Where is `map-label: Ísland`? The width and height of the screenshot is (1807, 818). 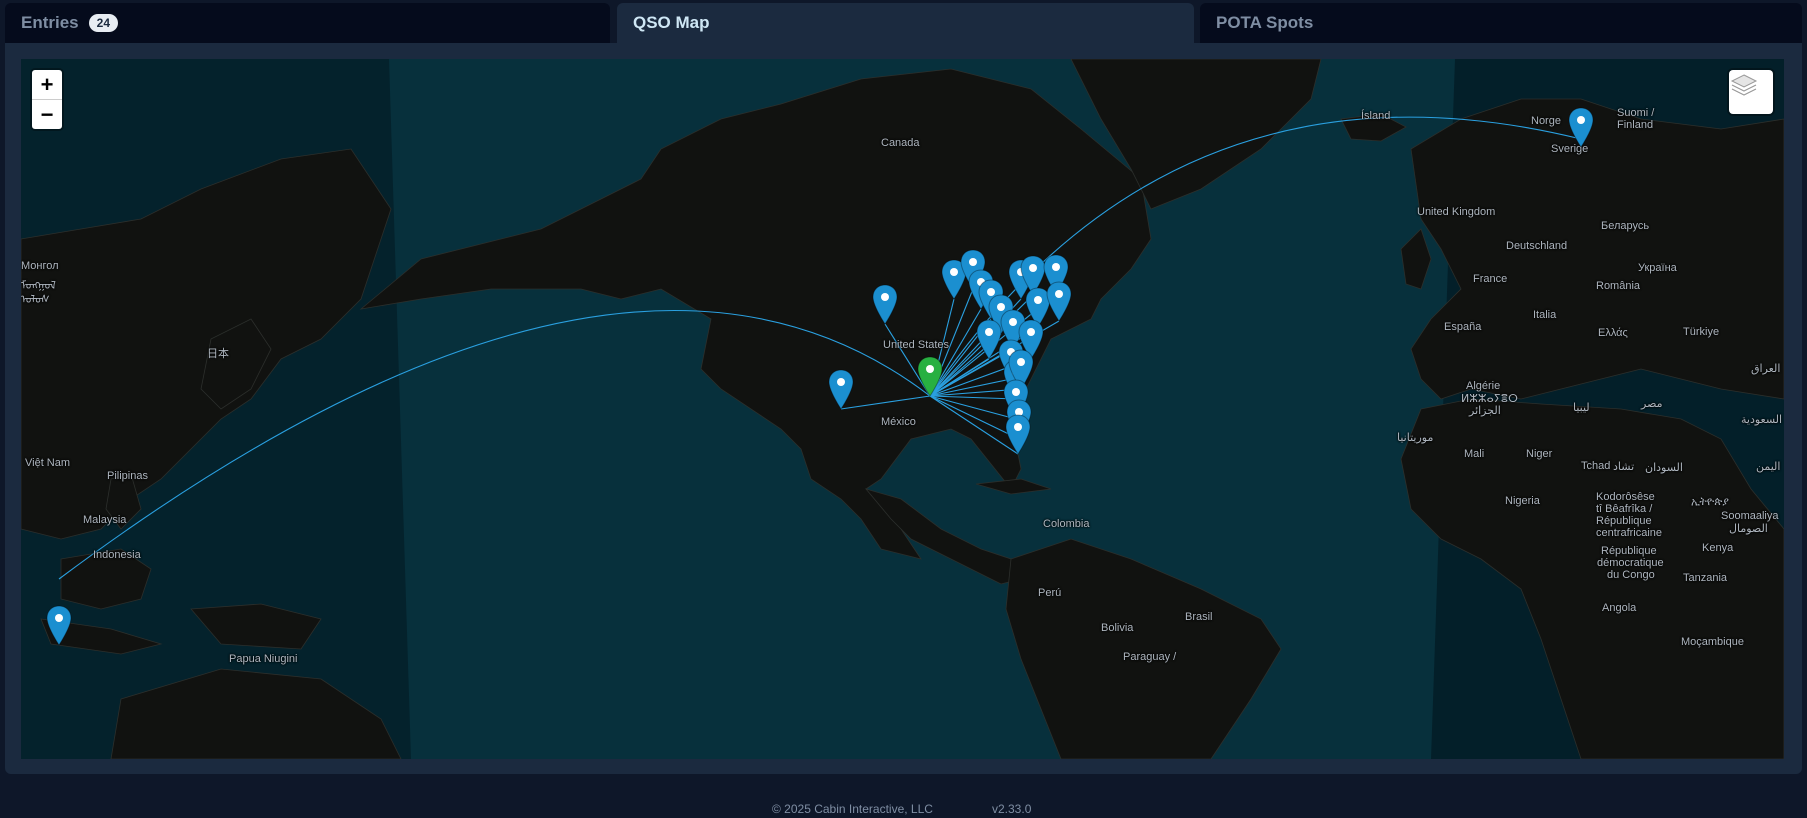
map-label: Ísland is located at coordinates (1376, 116).